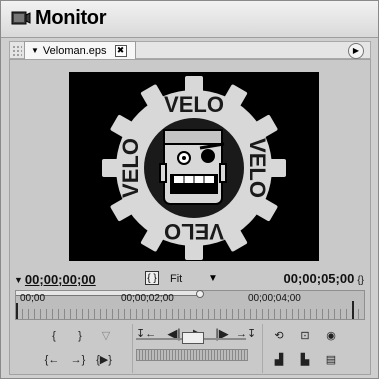 This screenshot has height=379, width=379. What do you see at coordinates (35, 50) in the screenshot?
I see `tab-dropdown-icon: ▼` at bounding box center [35, 50].